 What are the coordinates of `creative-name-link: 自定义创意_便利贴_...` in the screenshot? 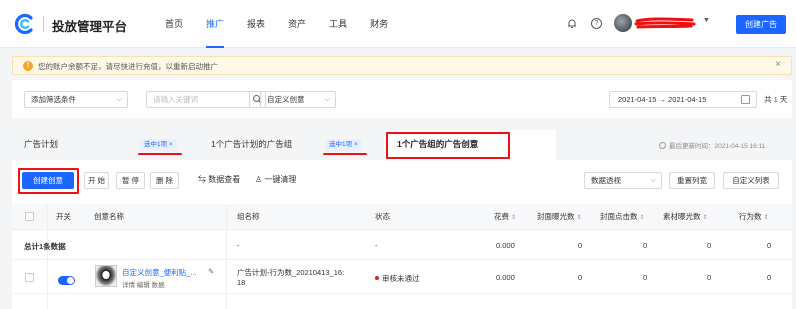 It's located at (159, 272).